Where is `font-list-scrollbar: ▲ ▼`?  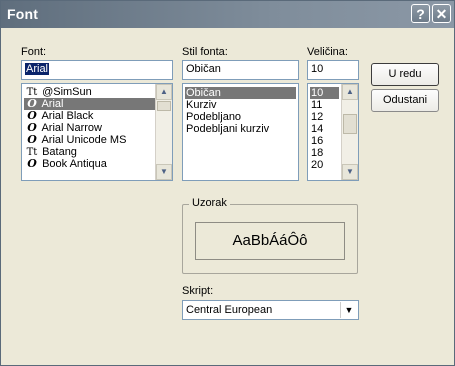 font-list-scrollbar: ▲ ▼ is located at coordinates (163, 132).